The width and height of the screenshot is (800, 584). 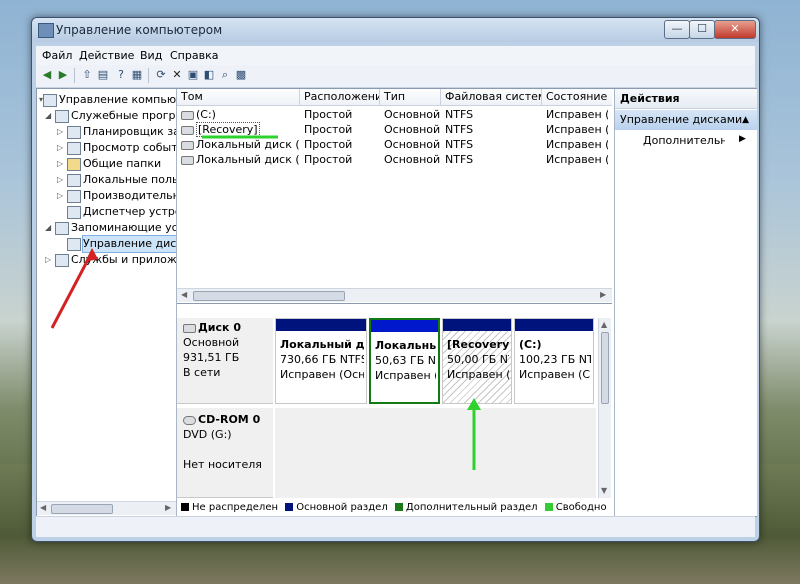 What do you see at coordinates (395, 526) in the screenshot?
I see `status-bar` at bounding box center [395, 526].